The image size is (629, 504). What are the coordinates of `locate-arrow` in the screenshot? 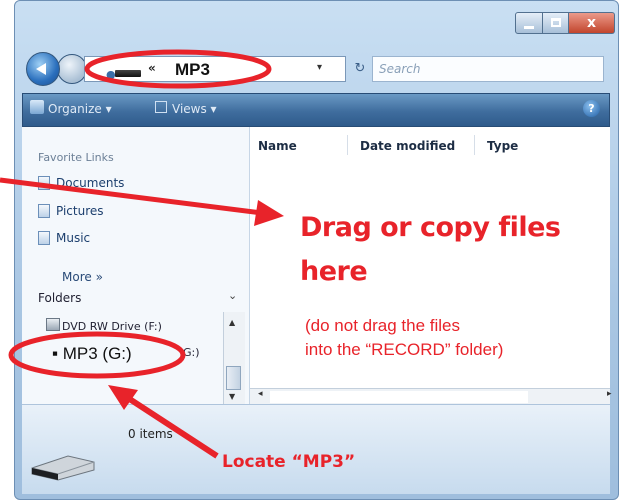 It's located at (163, 422).